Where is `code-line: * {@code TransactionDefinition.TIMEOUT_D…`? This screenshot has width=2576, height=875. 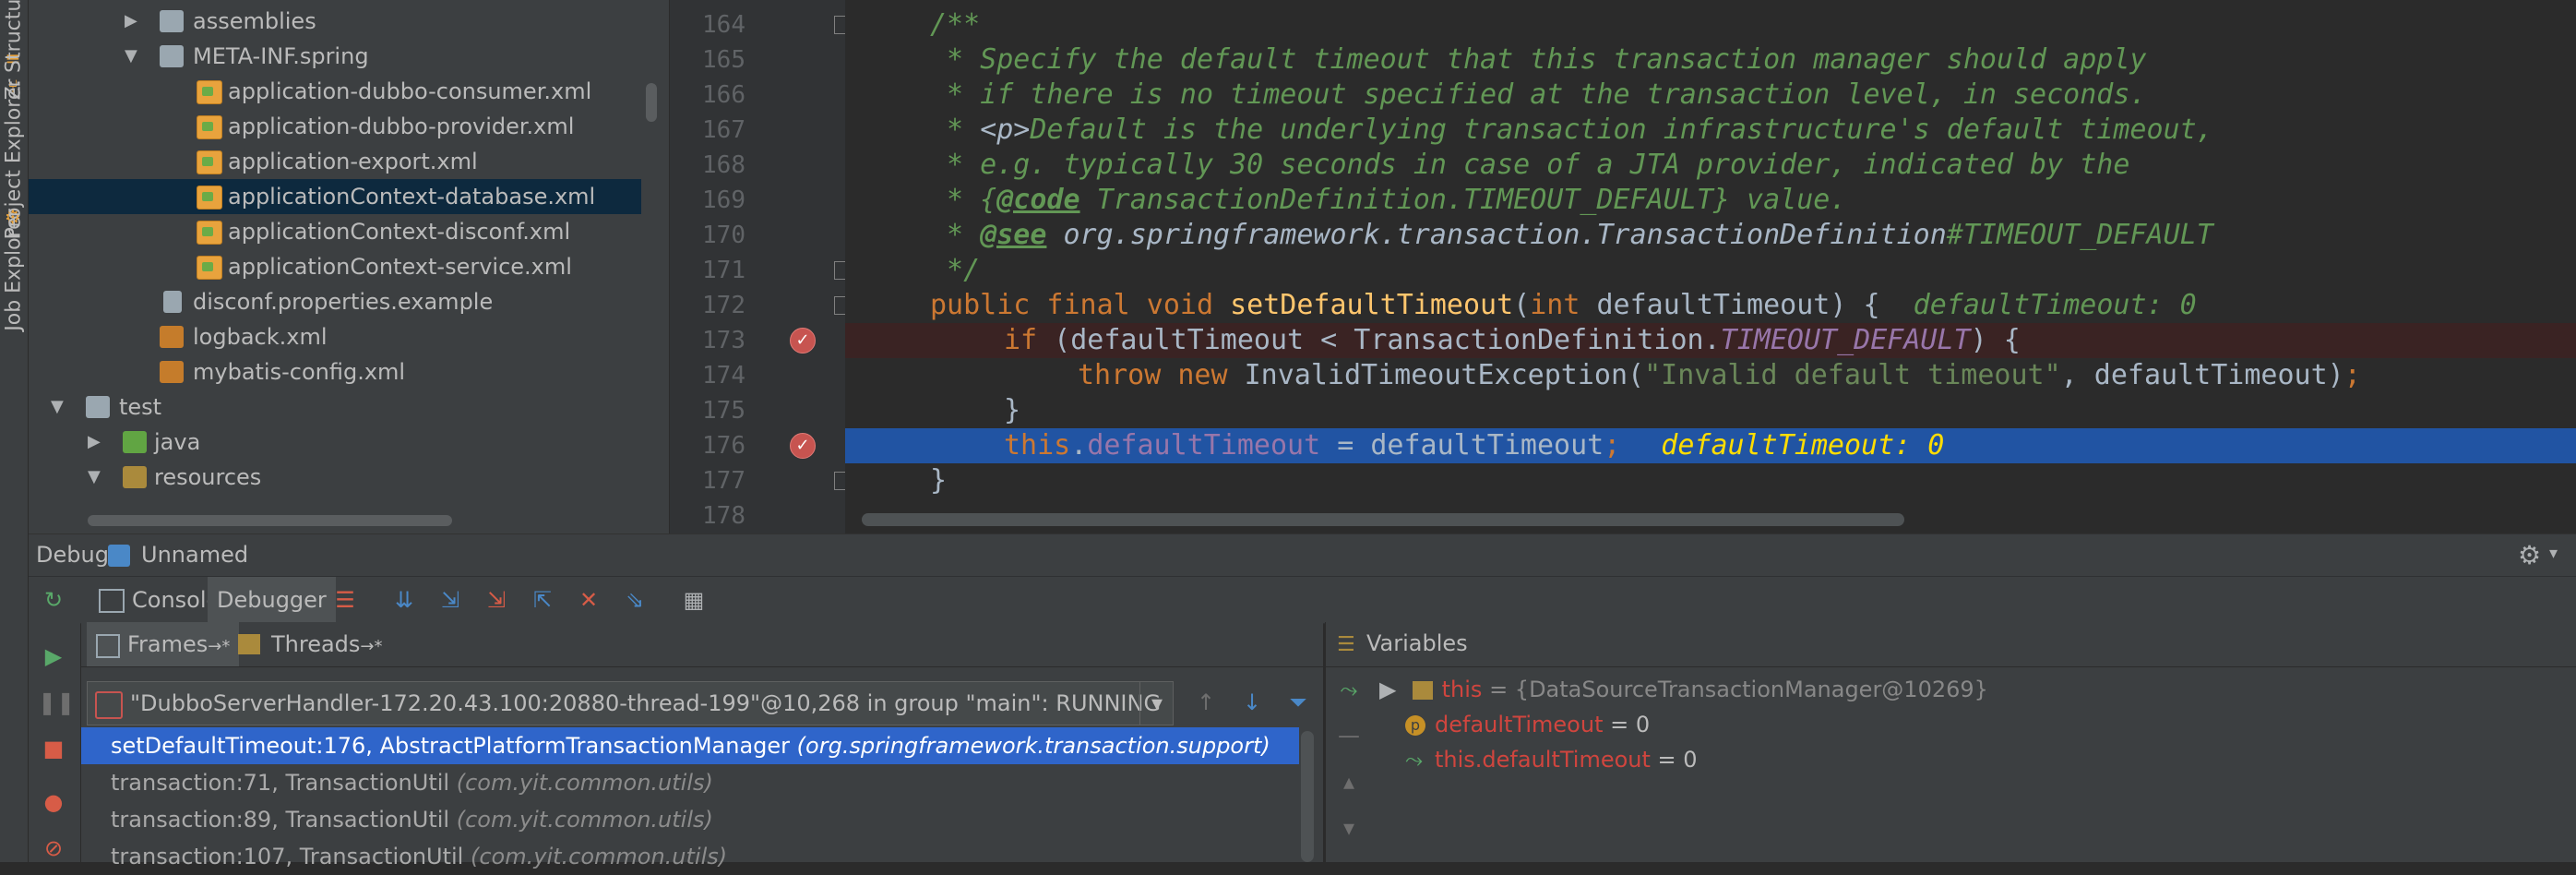
code-line: * {@code TransactionDefinition.TIMEOUT_D… is located at coordinates (1711, 200).